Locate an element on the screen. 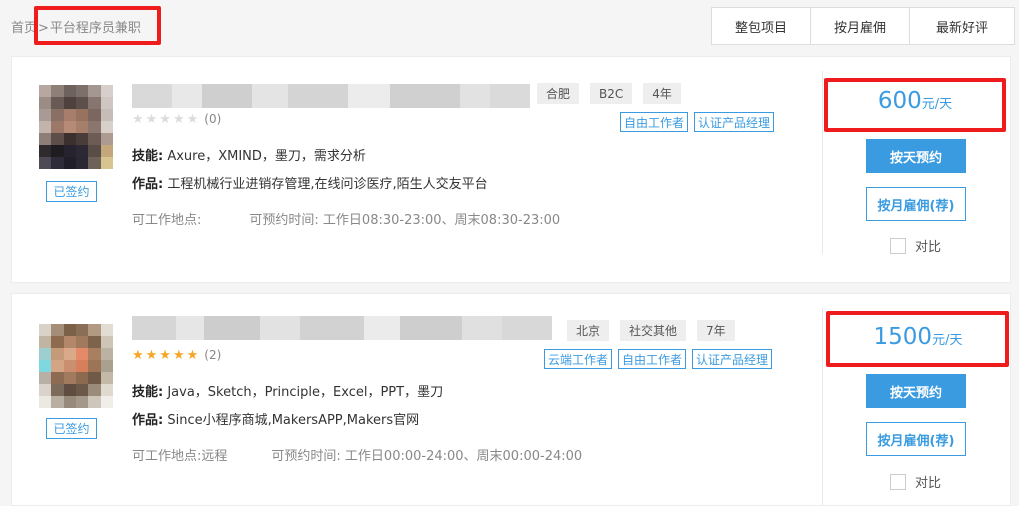 The width and height of the screenshot is (1019, 506). skills-line: 技能: Java，Sketch，Principle，Excel，PPT，墨刀 is located at coordinates (287, 390).